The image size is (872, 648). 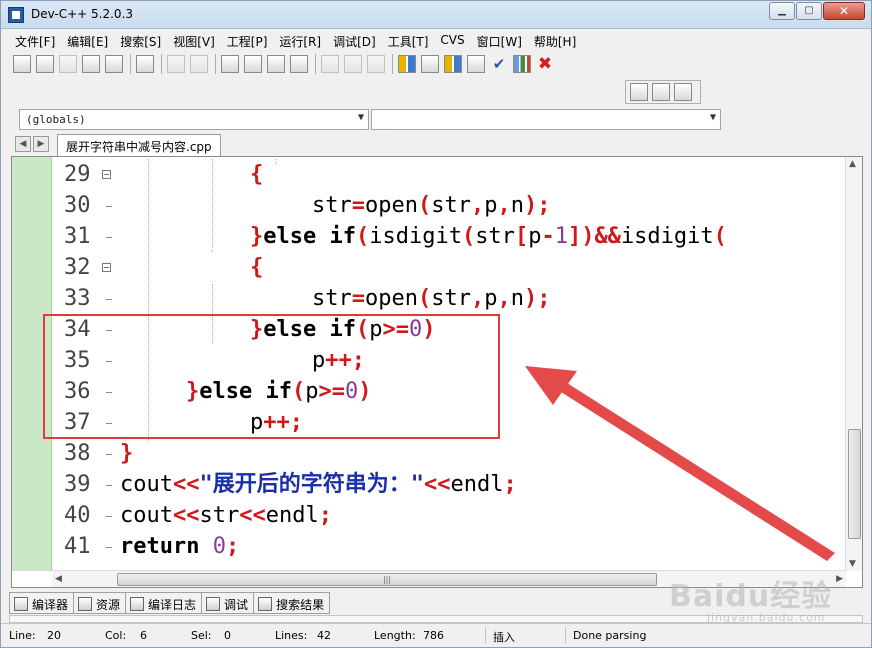 I want to click on toolbar-separator, so click(x=130, y=64).